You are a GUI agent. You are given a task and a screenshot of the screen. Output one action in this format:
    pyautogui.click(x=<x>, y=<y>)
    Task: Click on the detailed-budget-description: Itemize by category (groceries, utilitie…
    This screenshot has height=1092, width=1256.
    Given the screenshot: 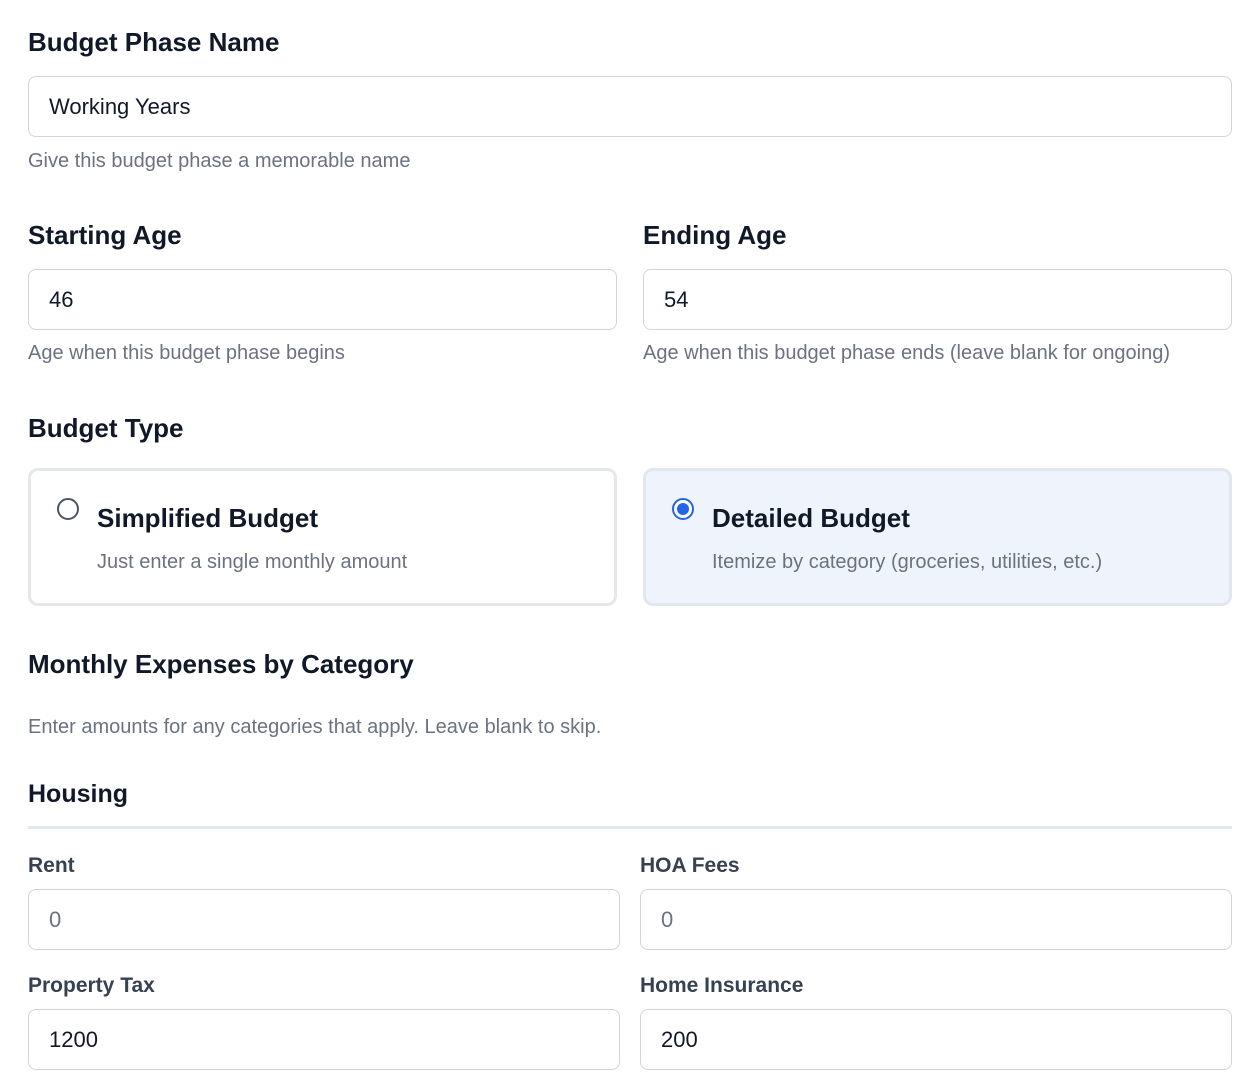 What is the action you would take?
    pyautogui.click(x=907, y=562)
    